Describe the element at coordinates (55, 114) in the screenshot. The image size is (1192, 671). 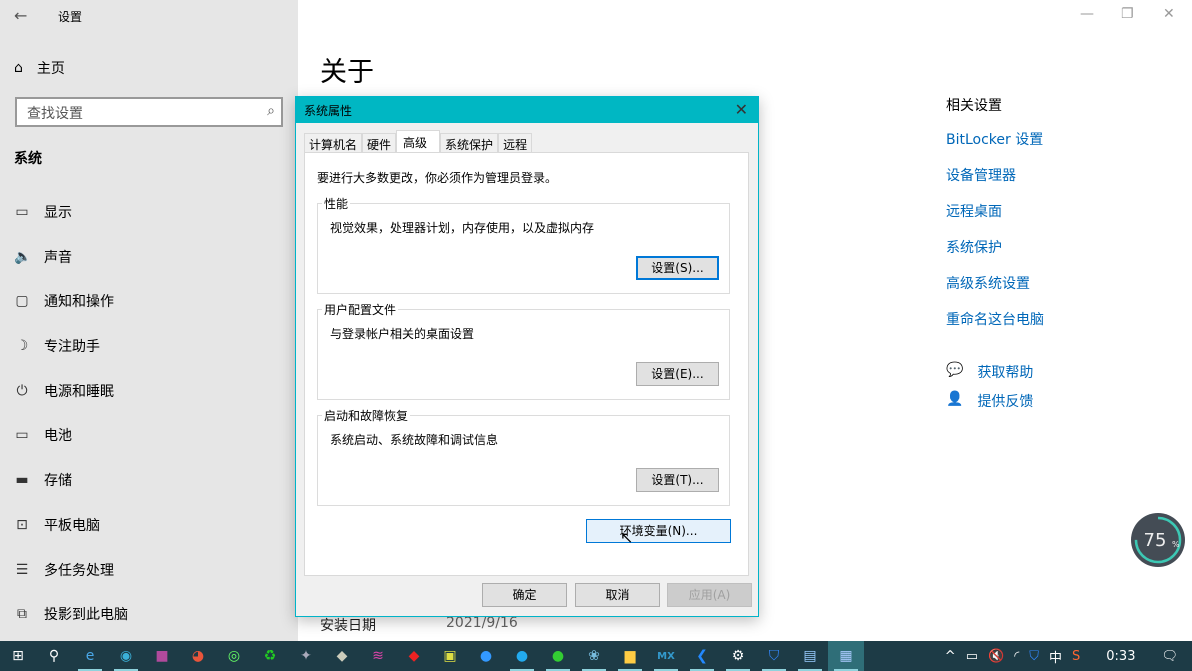
I see `search-placeholder: 查找设置` at that location.